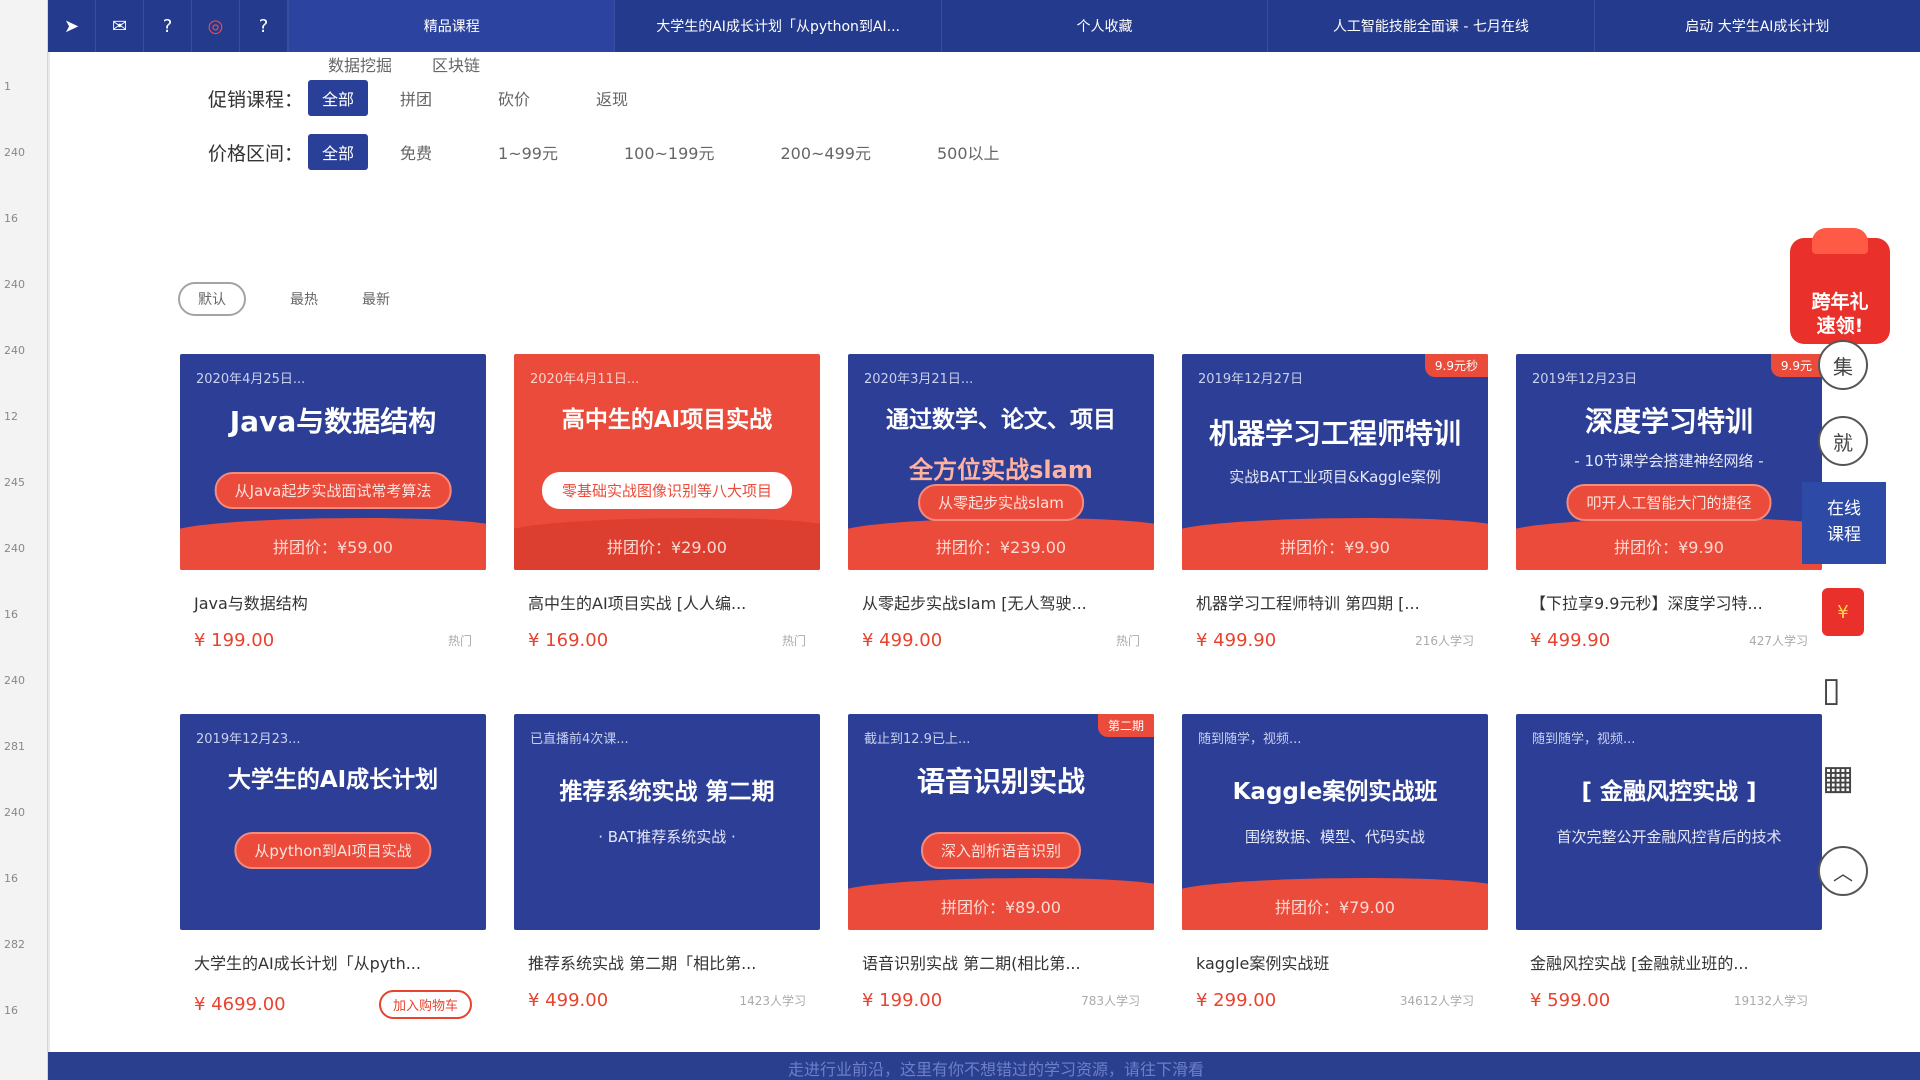  Describe the element at coordinates (1840, 286) in the screenshot. I see `new-year-gift-button: 跨年礼 速领!` at that location.